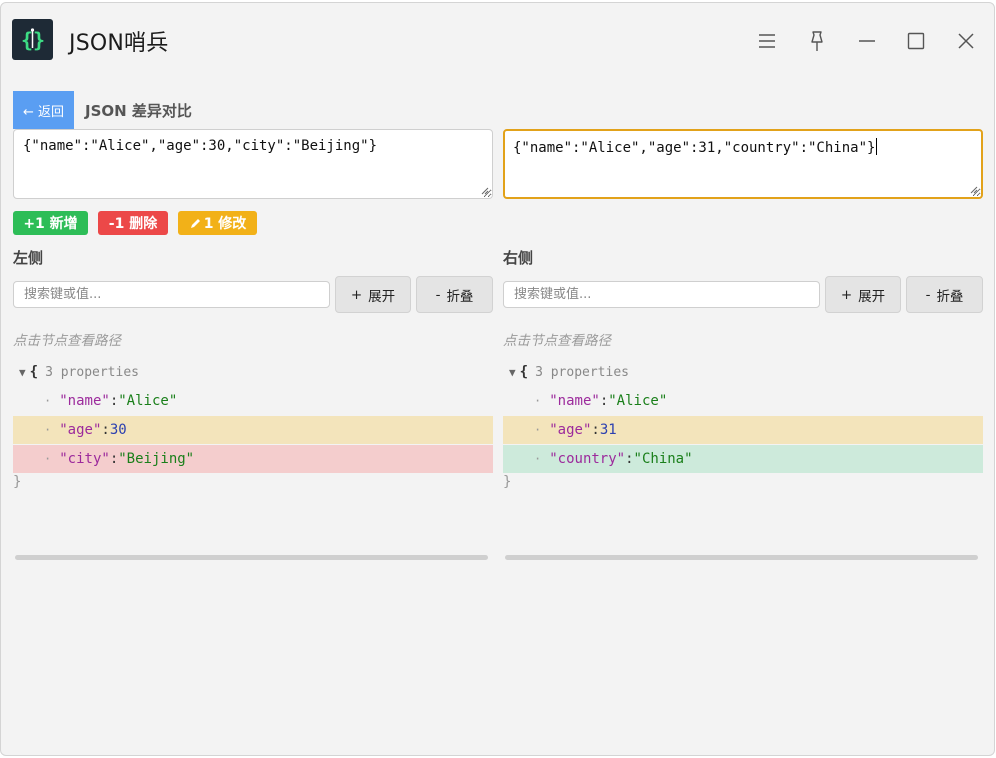 This screenshot has height=758, width=996. I want to click on app-title: JSON哨兵, so click(119, 43).